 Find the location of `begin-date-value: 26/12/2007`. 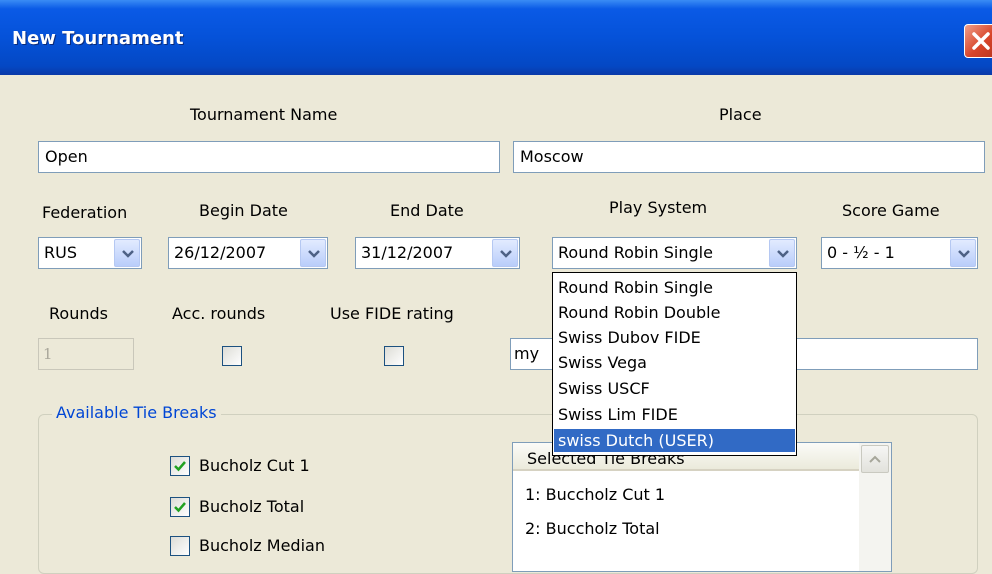

begin-date-value: 26/12/2007 is located at coordinates (220, 252).